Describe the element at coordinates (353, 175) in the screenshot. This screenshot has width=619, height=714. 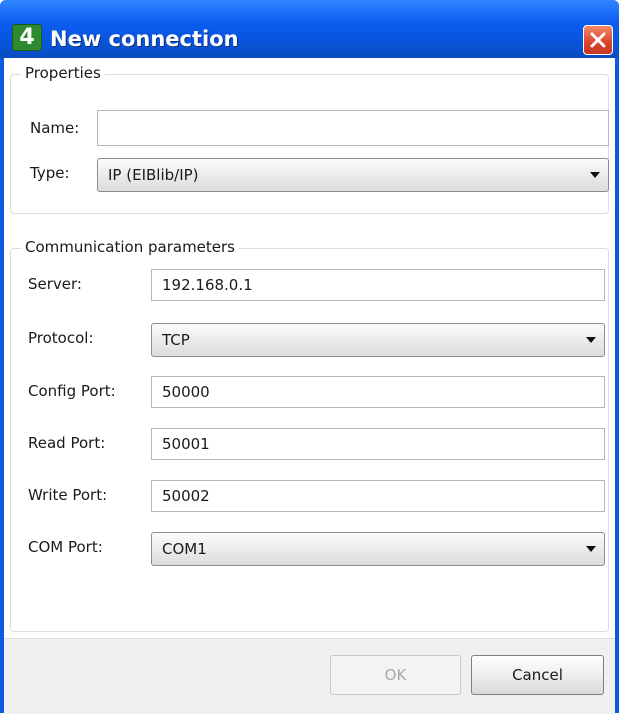
I see `type-select: IP (EIBlib/IP)` at that location.